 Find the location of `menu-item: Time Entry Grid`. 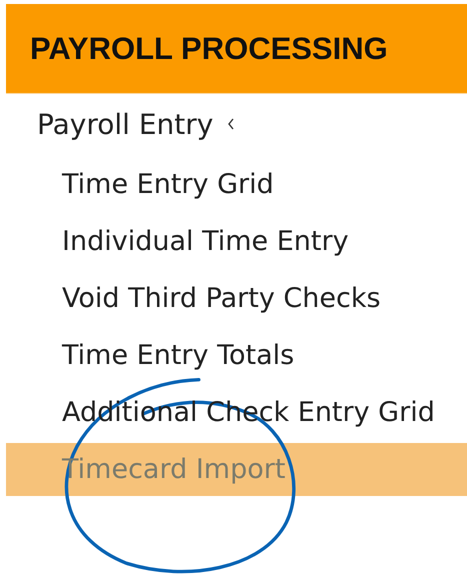

menu-item: Time Entry Grid is located at coordinates (236, 184).